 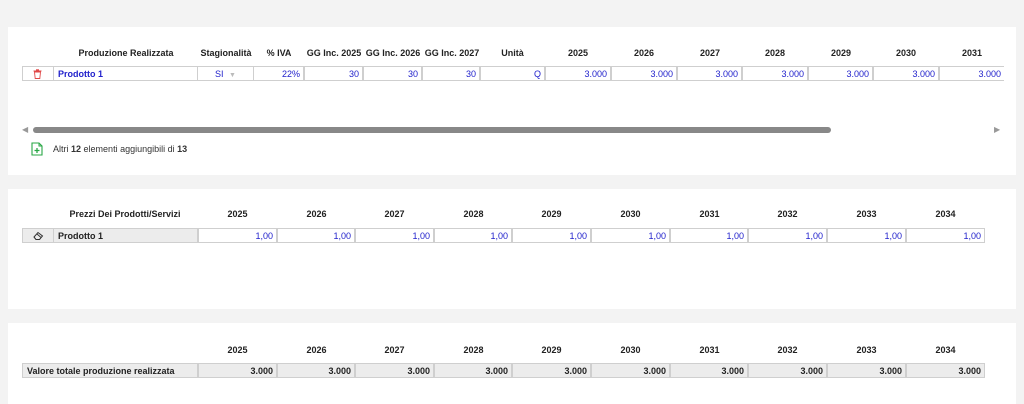 What do you see at coordinates (512, 73) in the screenshot?
I see `unit-input: Q` at bounding box center [512, 73].